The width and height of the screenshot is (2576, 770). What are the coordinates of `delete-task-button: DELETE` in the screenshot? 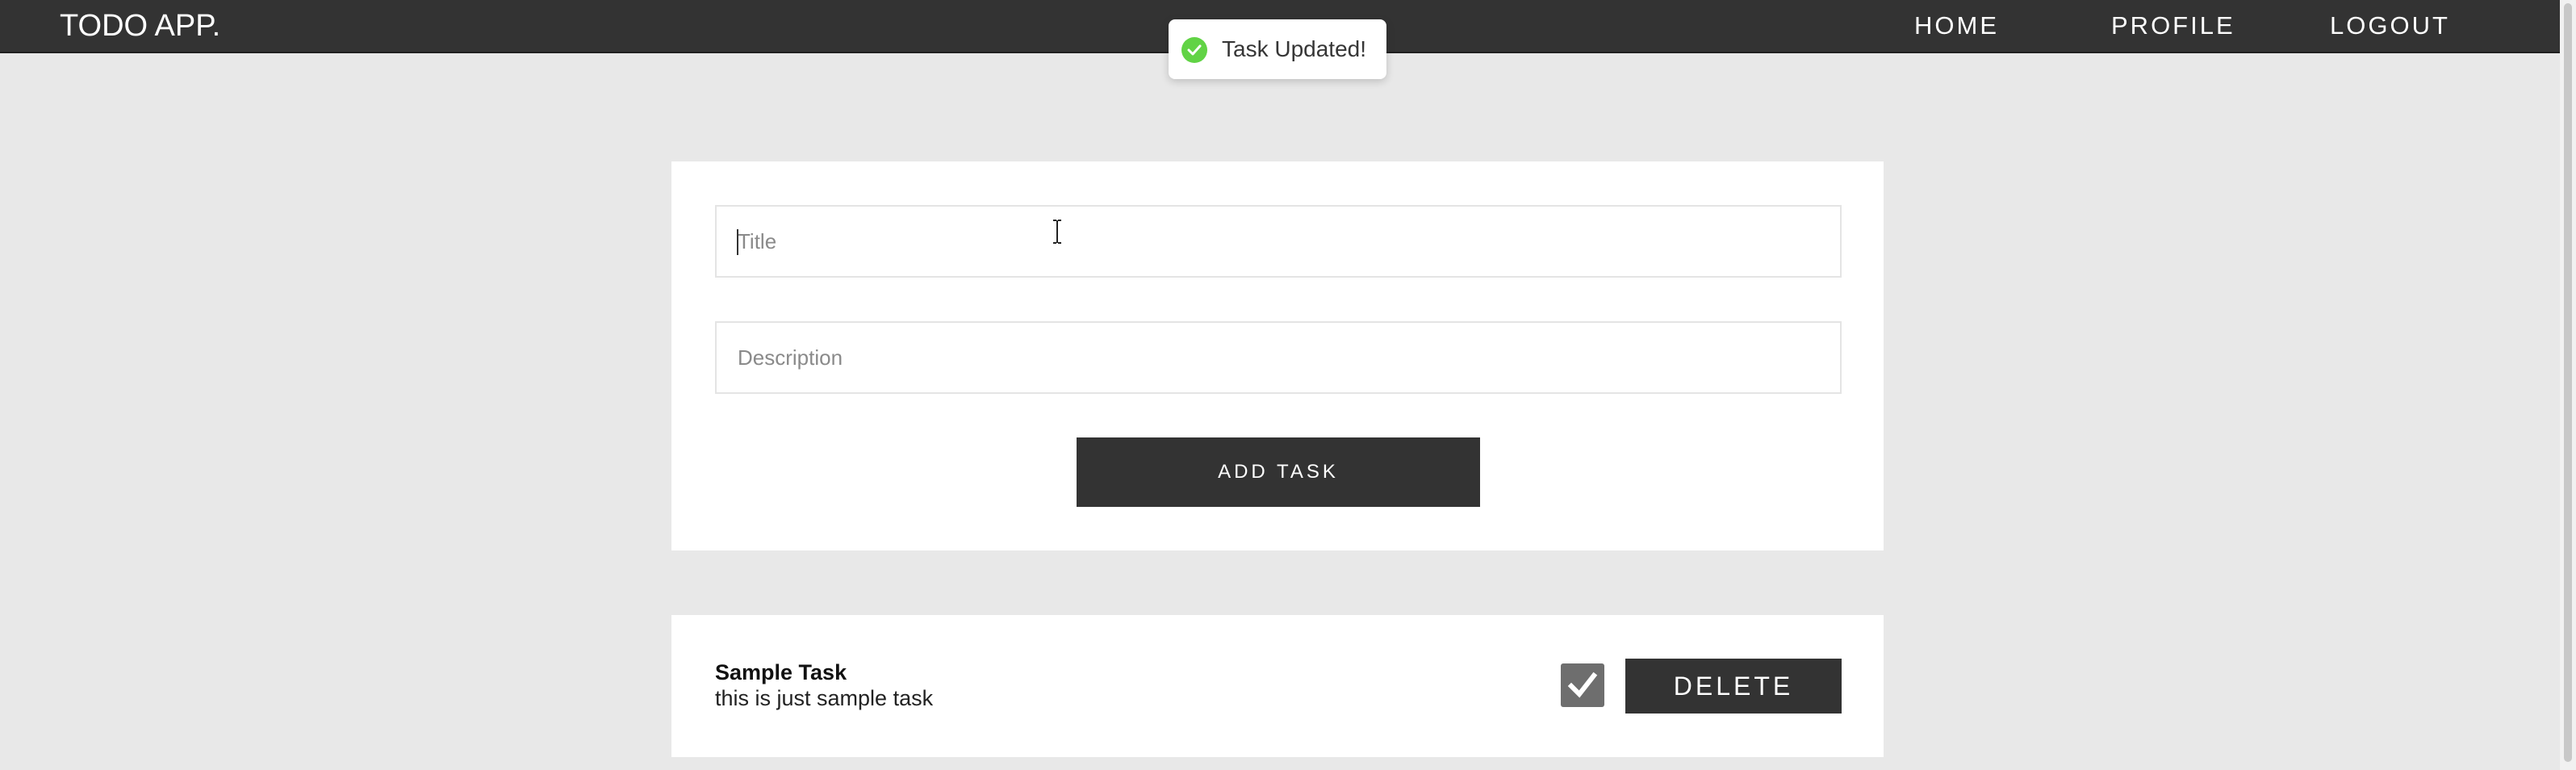 It's located at (1733, 686).